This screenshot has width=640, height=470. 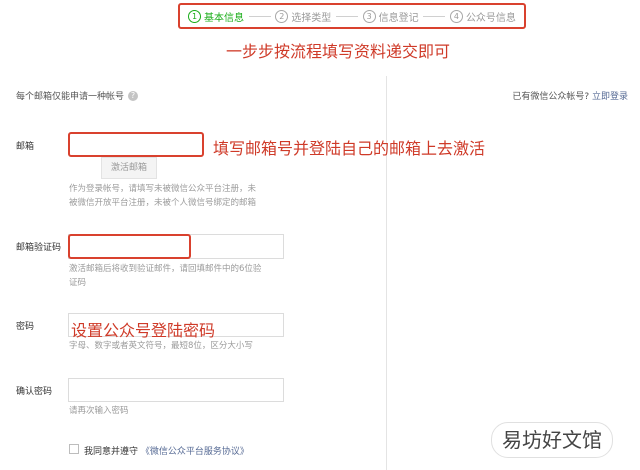 I want to click on verify-code-tip-line: 证码, so click(x=78, y=283).